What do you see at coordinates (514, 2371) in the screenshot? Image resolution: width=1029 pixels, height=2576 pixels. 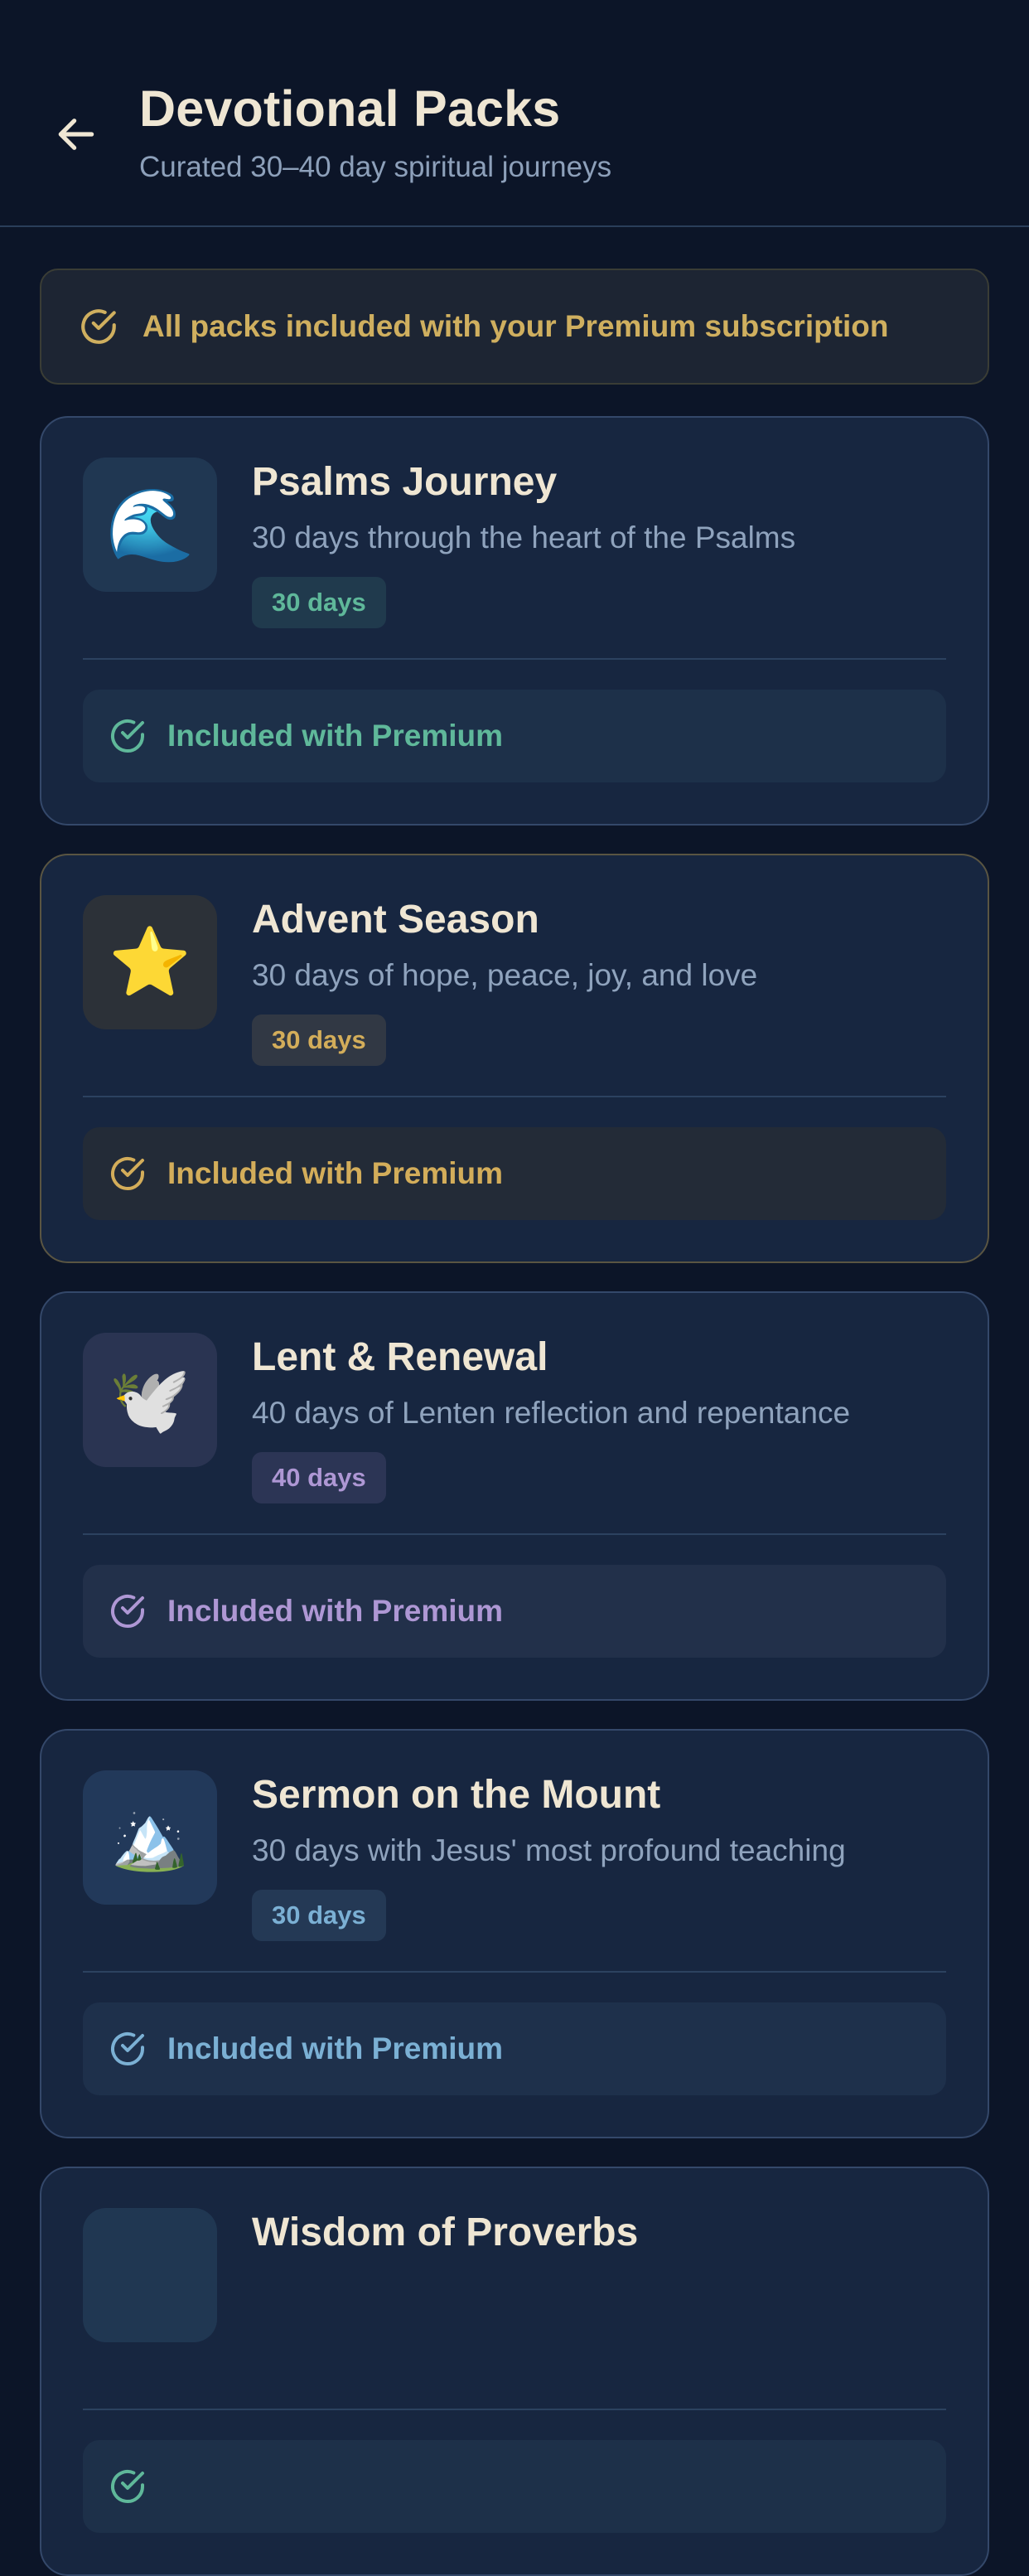 I see `pack-card-5: Wisdom of Proverbs` at bounding box center [514, 2371].